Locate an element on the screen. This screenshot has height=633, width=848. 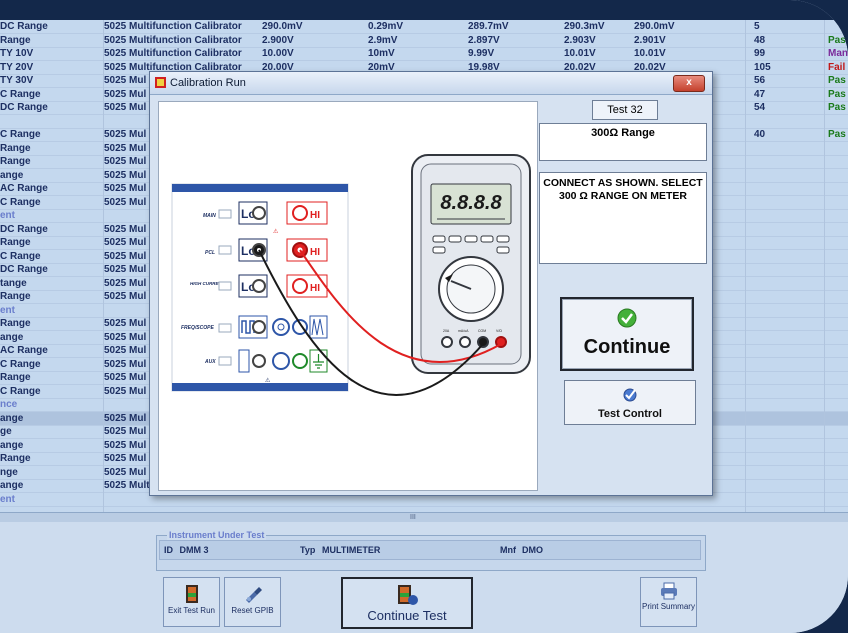
reset-gpib-button: Reset GPIB is located at coordinates (252, 602).